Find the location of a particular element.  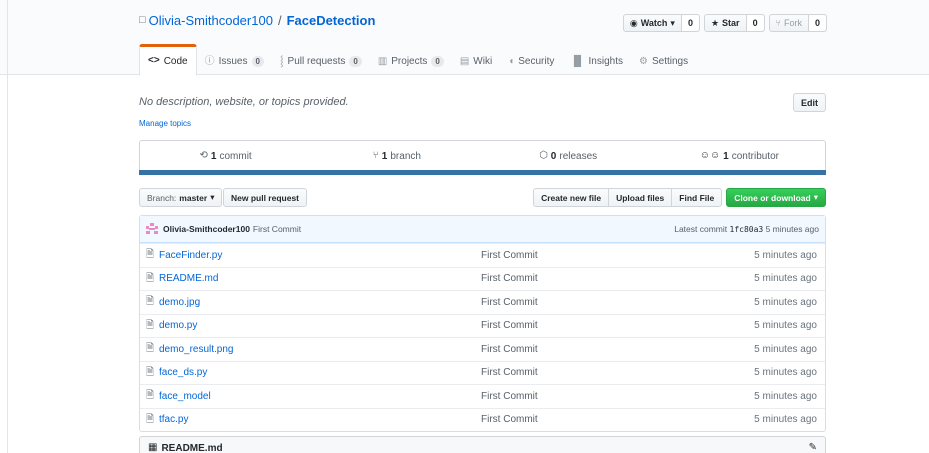

clone-or-download-button: Clone or download ▾ is located at coordinates (776, 197).